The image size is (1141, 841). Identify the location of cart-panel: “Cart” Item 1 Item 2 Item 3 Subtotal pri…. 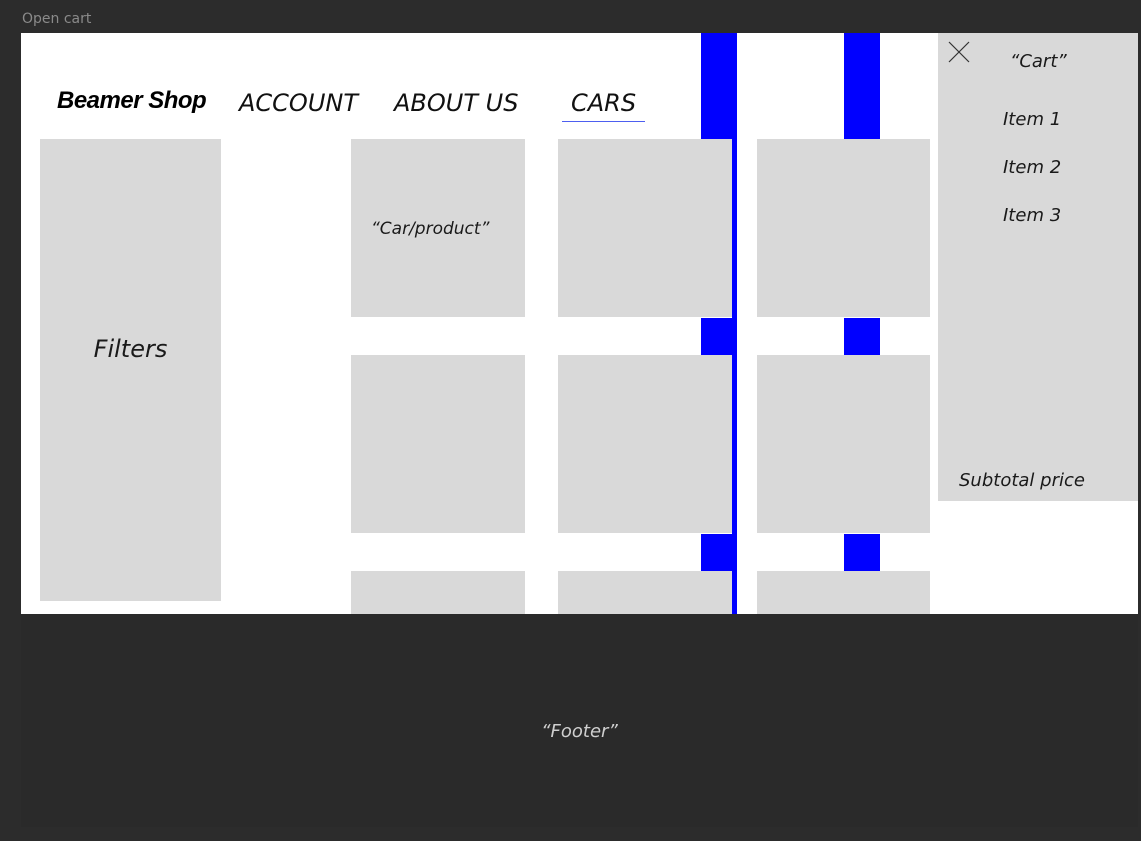
(1038, 267).